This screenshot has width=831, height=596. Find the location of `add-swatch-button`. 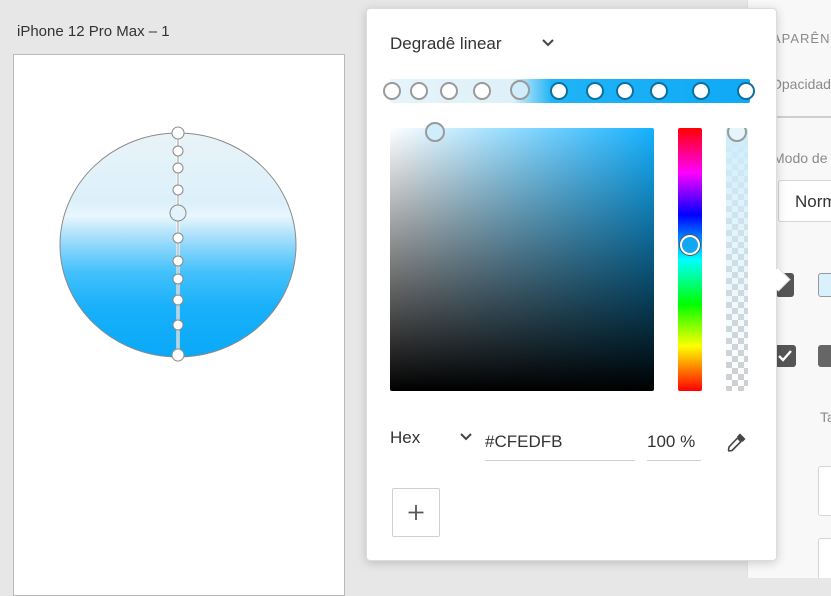

add-swatch-button is located at coordinates (416, 512).